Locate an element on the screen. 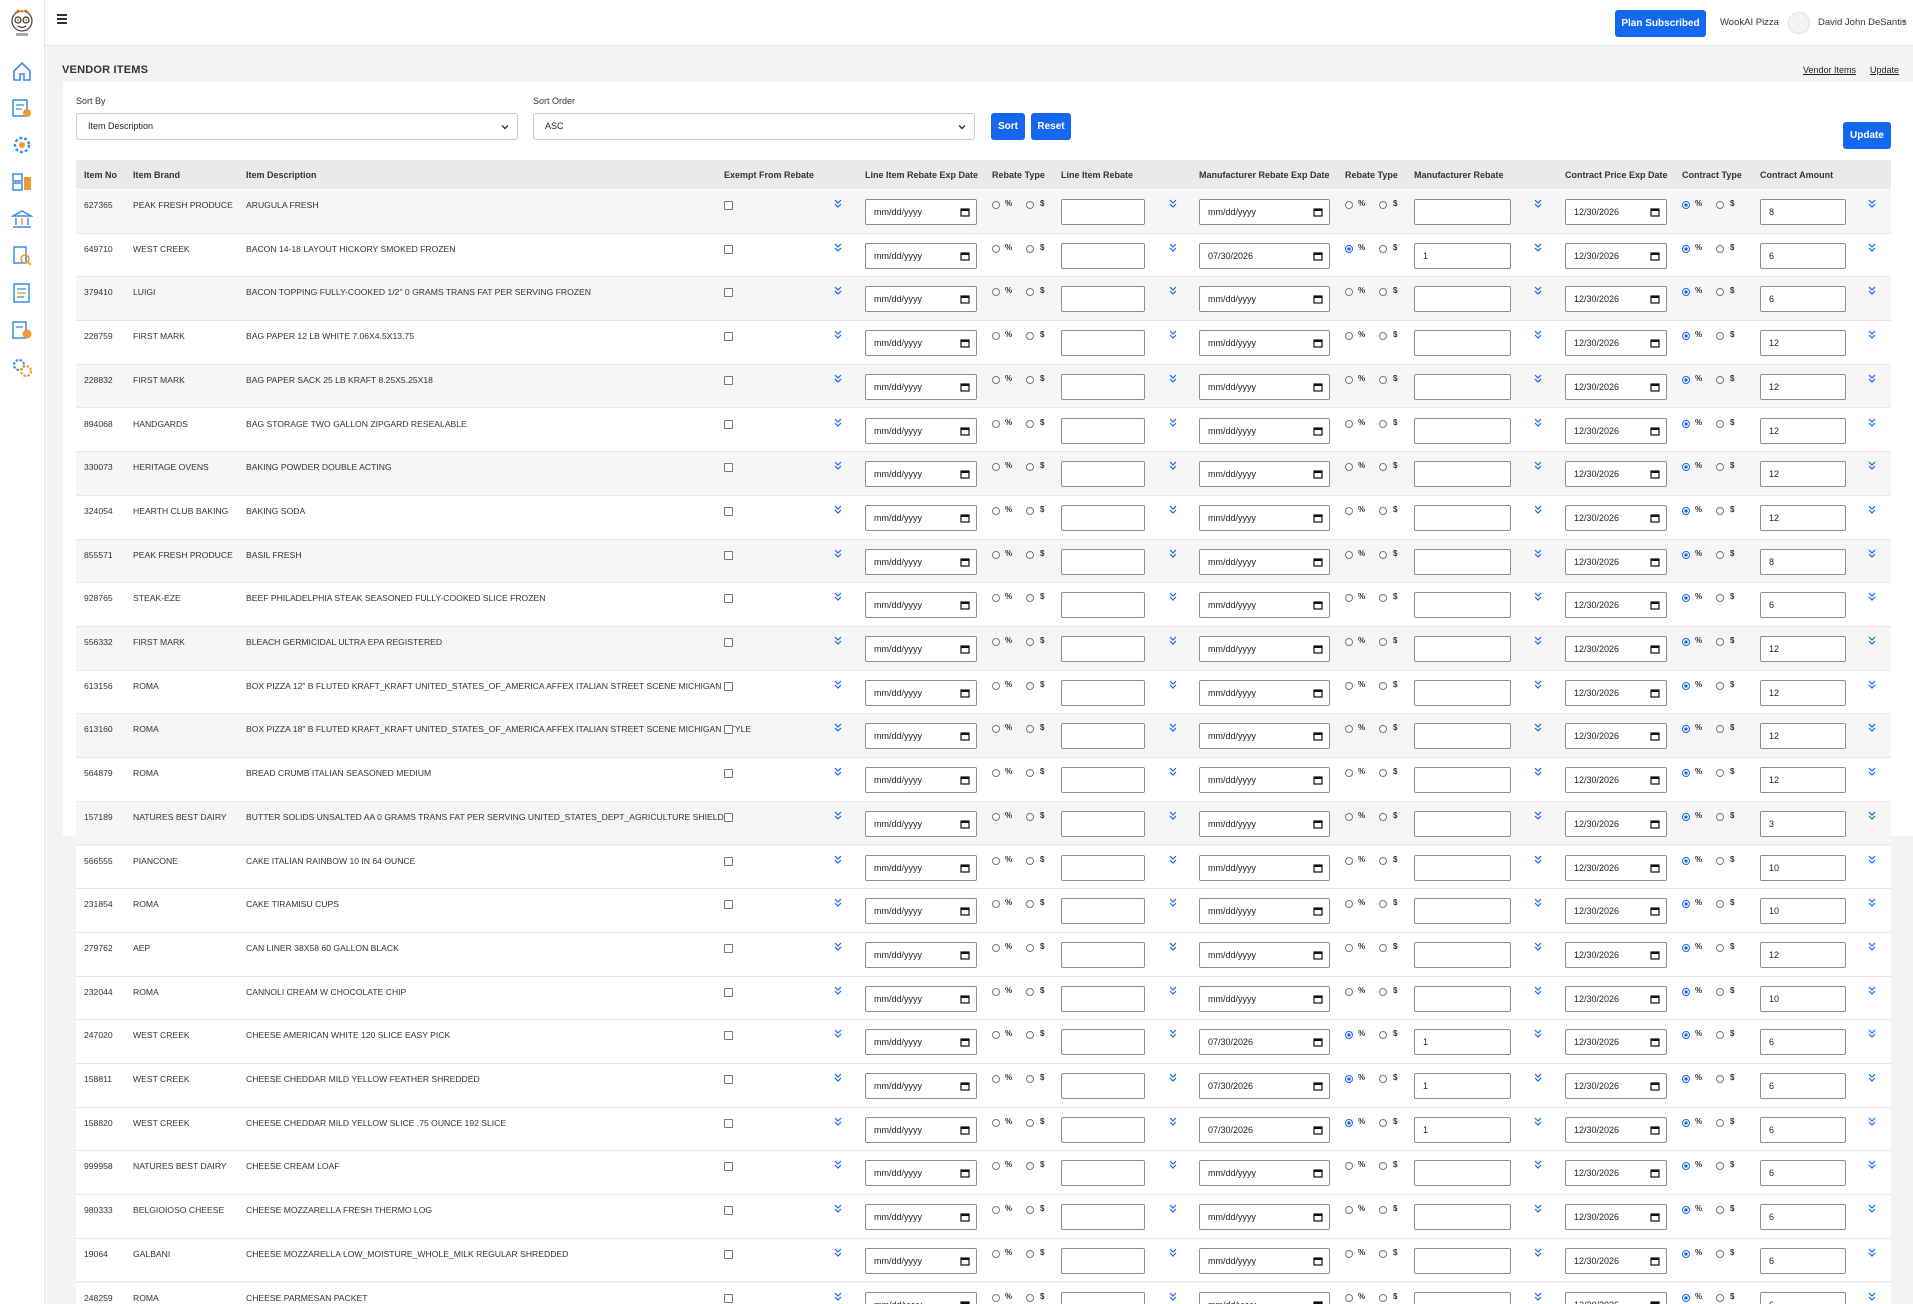 This screenshot has height=1304, width=1913. contract-amount-input: 8 is located at coordinates (1803, 561).